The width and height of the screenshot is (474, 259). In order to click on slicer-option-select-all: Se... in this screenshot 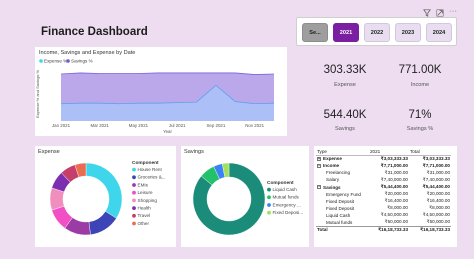, I will do `click(315, 32)`.